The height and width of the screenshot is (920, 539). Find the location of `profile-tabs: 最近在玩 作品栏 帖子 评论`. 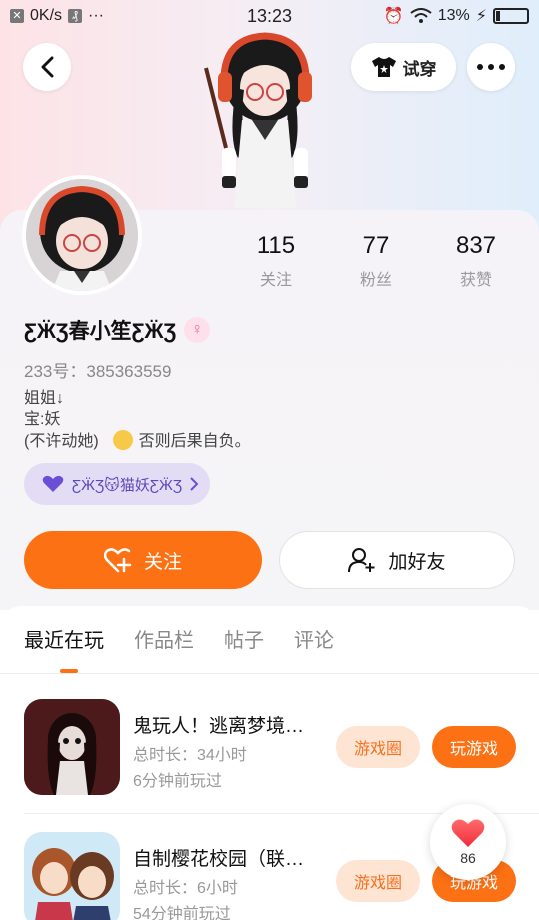

profile-tabs: 最近在玩 作品栏 帖子 评论 is located at coordinates (269, 640).